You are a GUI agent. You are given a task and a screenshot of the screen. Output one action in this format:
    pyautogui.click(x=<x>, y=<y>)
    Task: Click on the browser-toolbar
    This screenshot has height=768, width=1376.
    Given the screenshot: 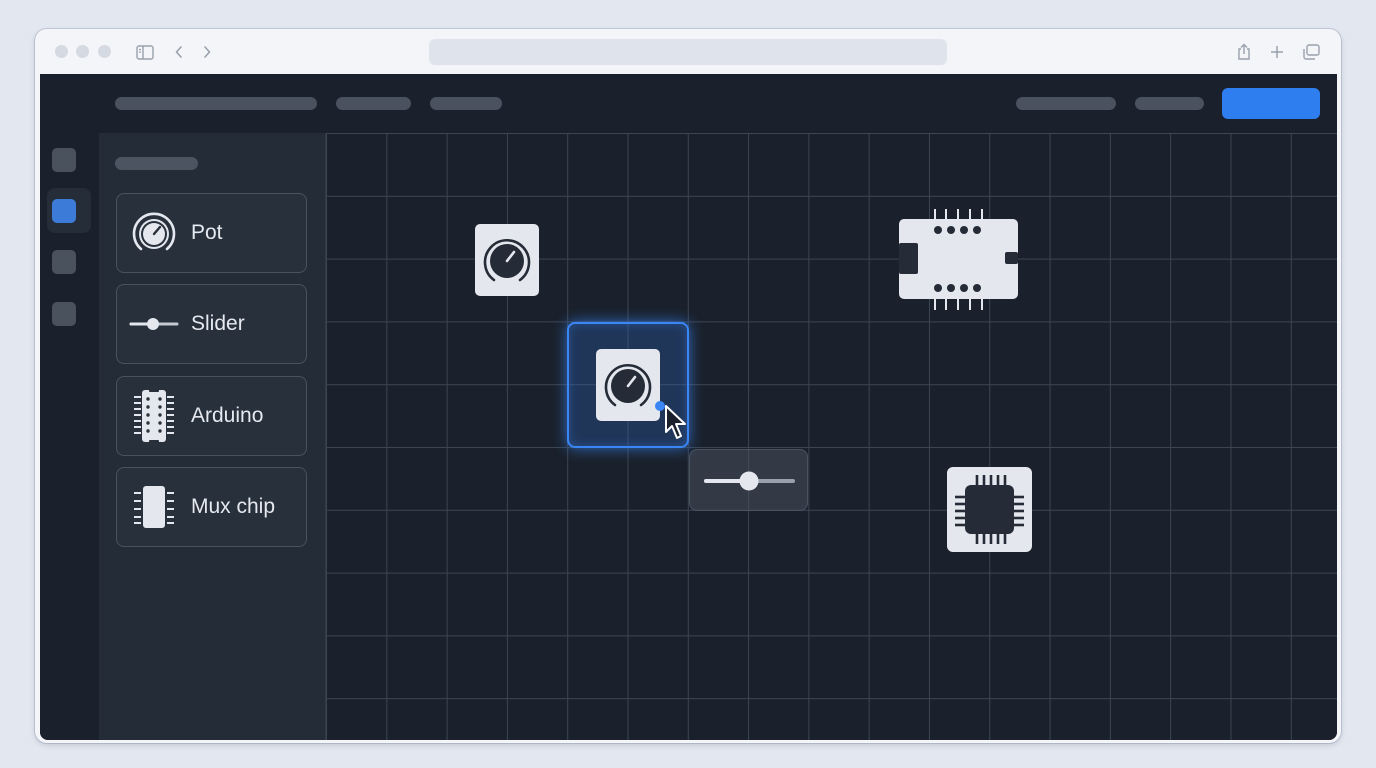 What is the action you would take?
    pyautogui.click(x=688, y=51)
    